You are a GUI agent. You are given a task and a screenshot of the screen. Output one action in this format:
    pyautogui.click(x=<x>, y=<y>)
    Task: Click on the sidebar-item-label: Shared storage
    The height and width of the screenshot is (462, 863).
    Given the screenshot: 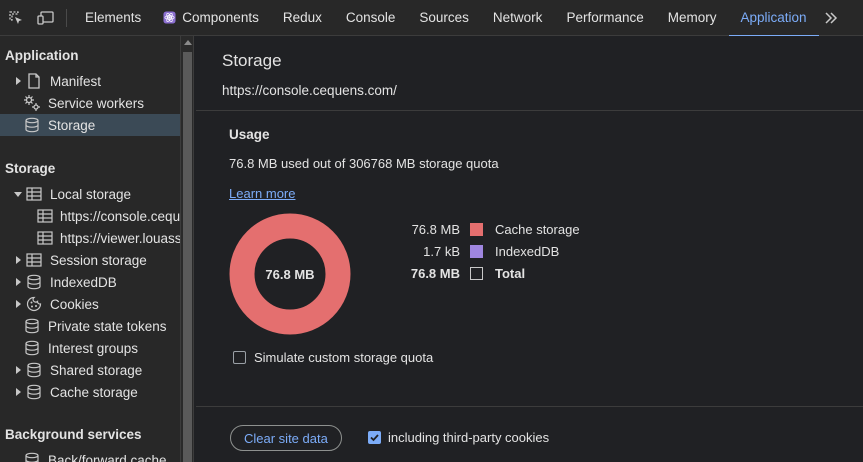 What is the action you would take?
    pyautogui.click(x=96, y=370)
    